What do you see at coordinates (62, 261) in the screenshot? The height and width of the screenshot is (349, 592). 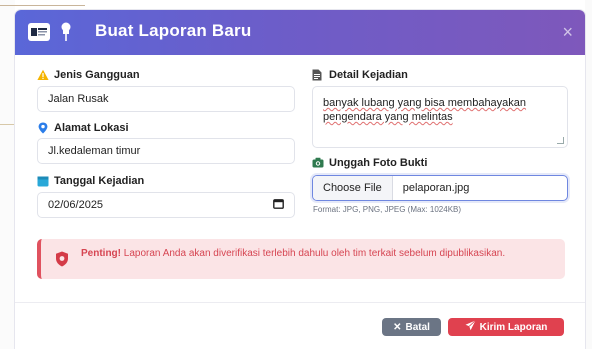 I see `shield-icon` at bounding box center [62, 261].